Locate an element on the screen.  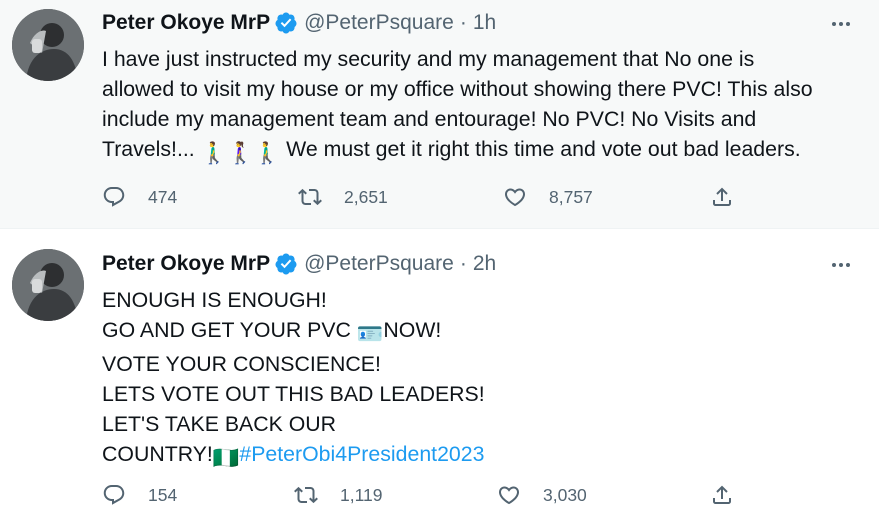
like-button: 8,757 is located at coordinates (548, 197).